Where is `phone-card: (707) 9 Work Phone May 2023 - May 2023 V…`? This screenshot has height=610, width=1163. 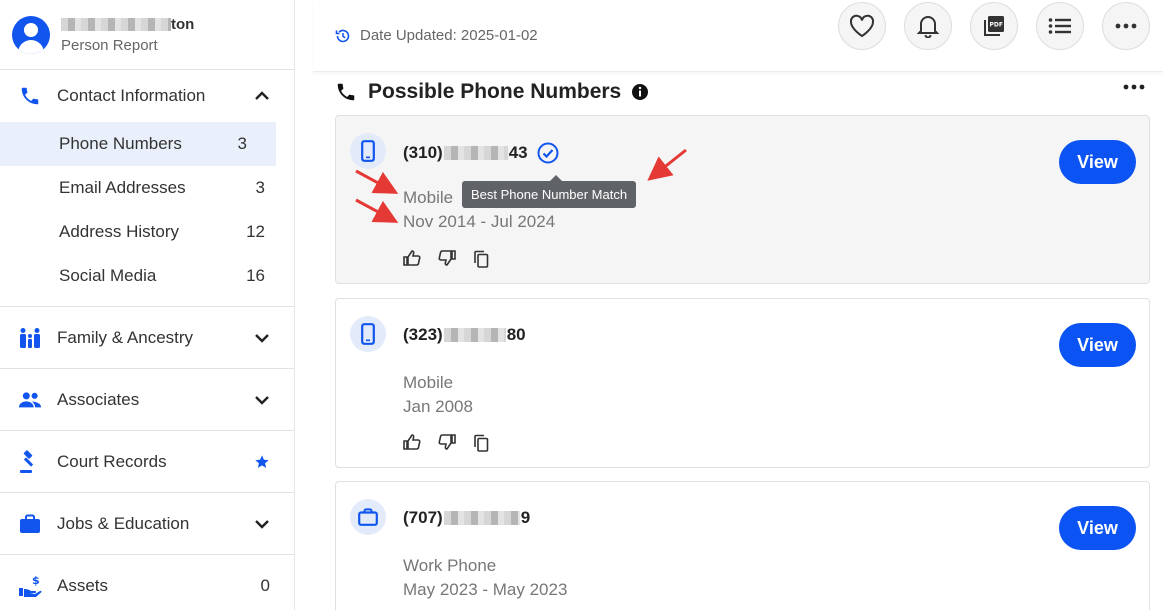 phone-card: (707) 9 Work Phone May 2023 - May 2023 V… is located at coordinates (742, 545).